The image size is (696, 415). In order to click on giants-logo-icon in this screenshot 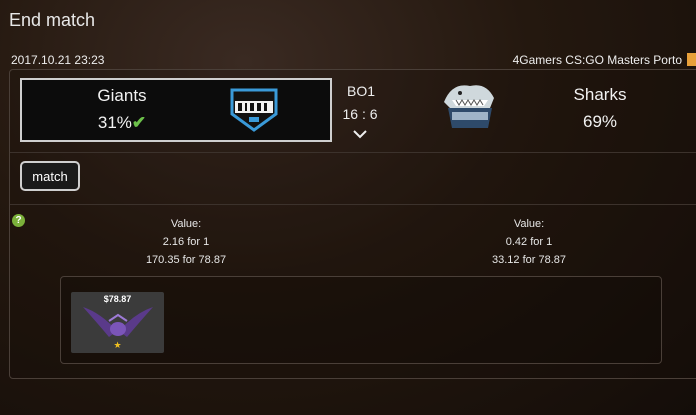, I will do `click(254, 110)`.